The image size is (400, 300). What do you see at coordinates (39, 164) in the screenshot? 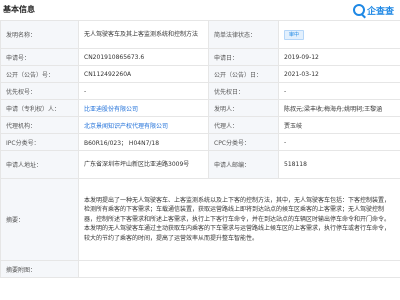
I see `applicant-address-label: 申请人地址：` at bounding box center [39, 164].